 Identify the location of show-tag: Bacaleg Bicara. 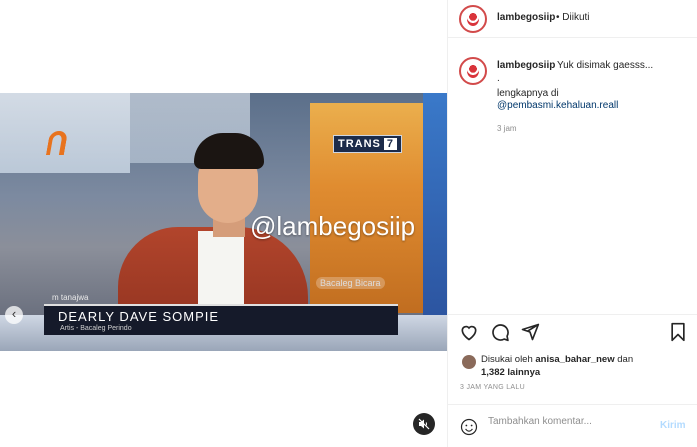
(350, 283).